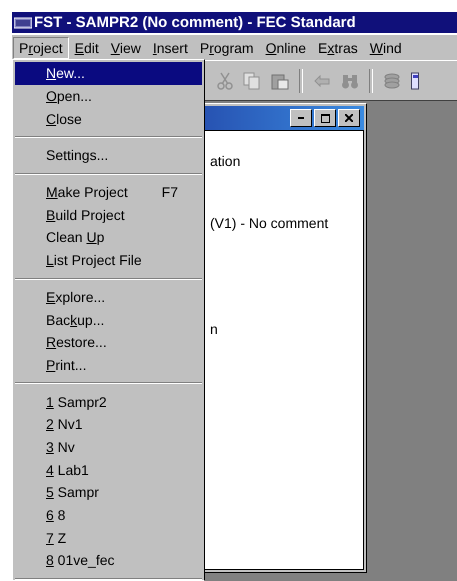 The height and width of the screenshot is (581, 457). I want to click on document-text: (V1) - No comment, so click(270, 223).